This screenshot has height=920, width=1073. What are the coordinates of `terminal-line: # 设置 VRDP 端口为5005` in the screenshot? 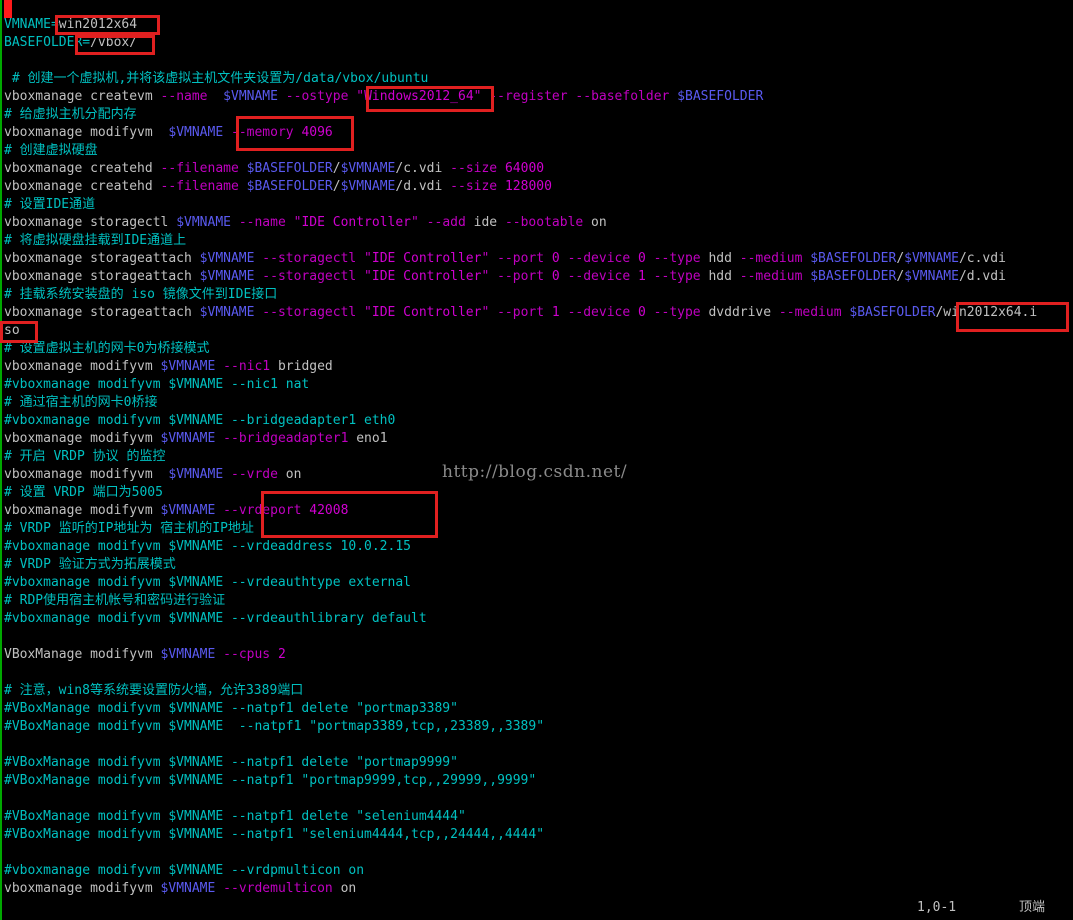 It's located at (83, 493).